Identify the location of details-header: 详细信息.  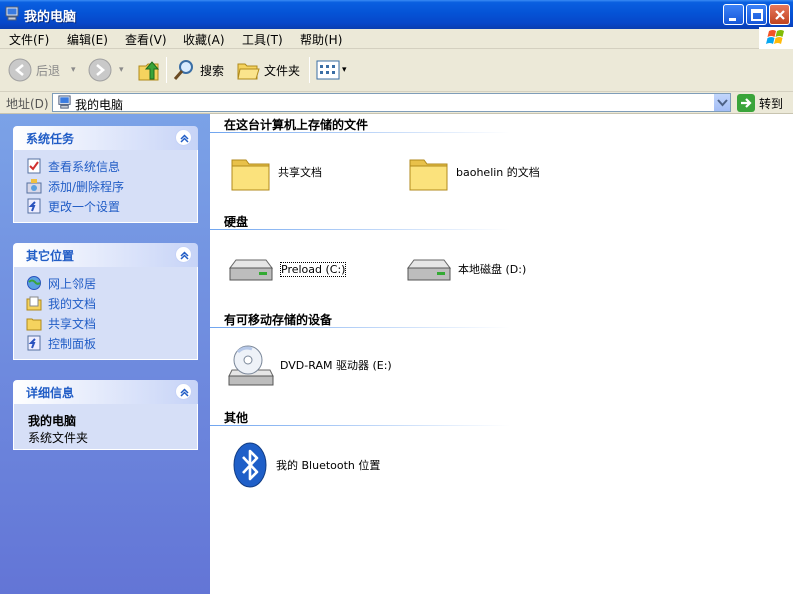
(105, 392).